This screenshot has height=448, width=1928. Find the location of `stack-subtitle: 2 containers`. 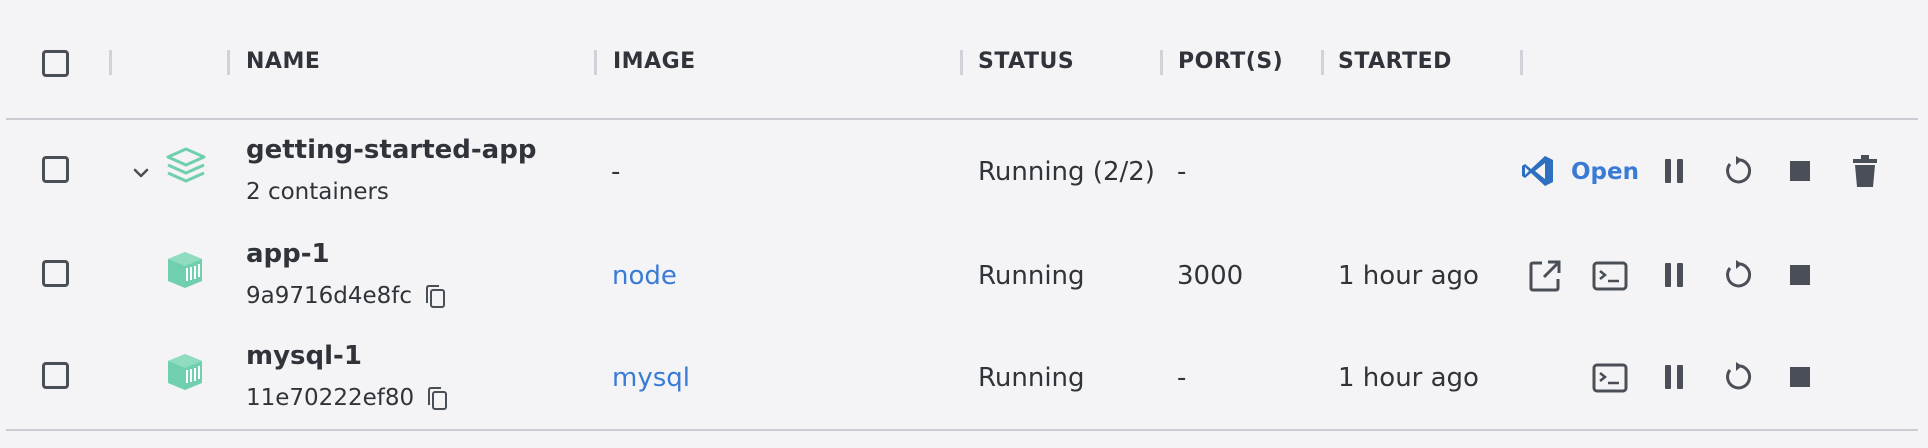

stack-subtitle: 2 containers is located at coordinates (317, 192).